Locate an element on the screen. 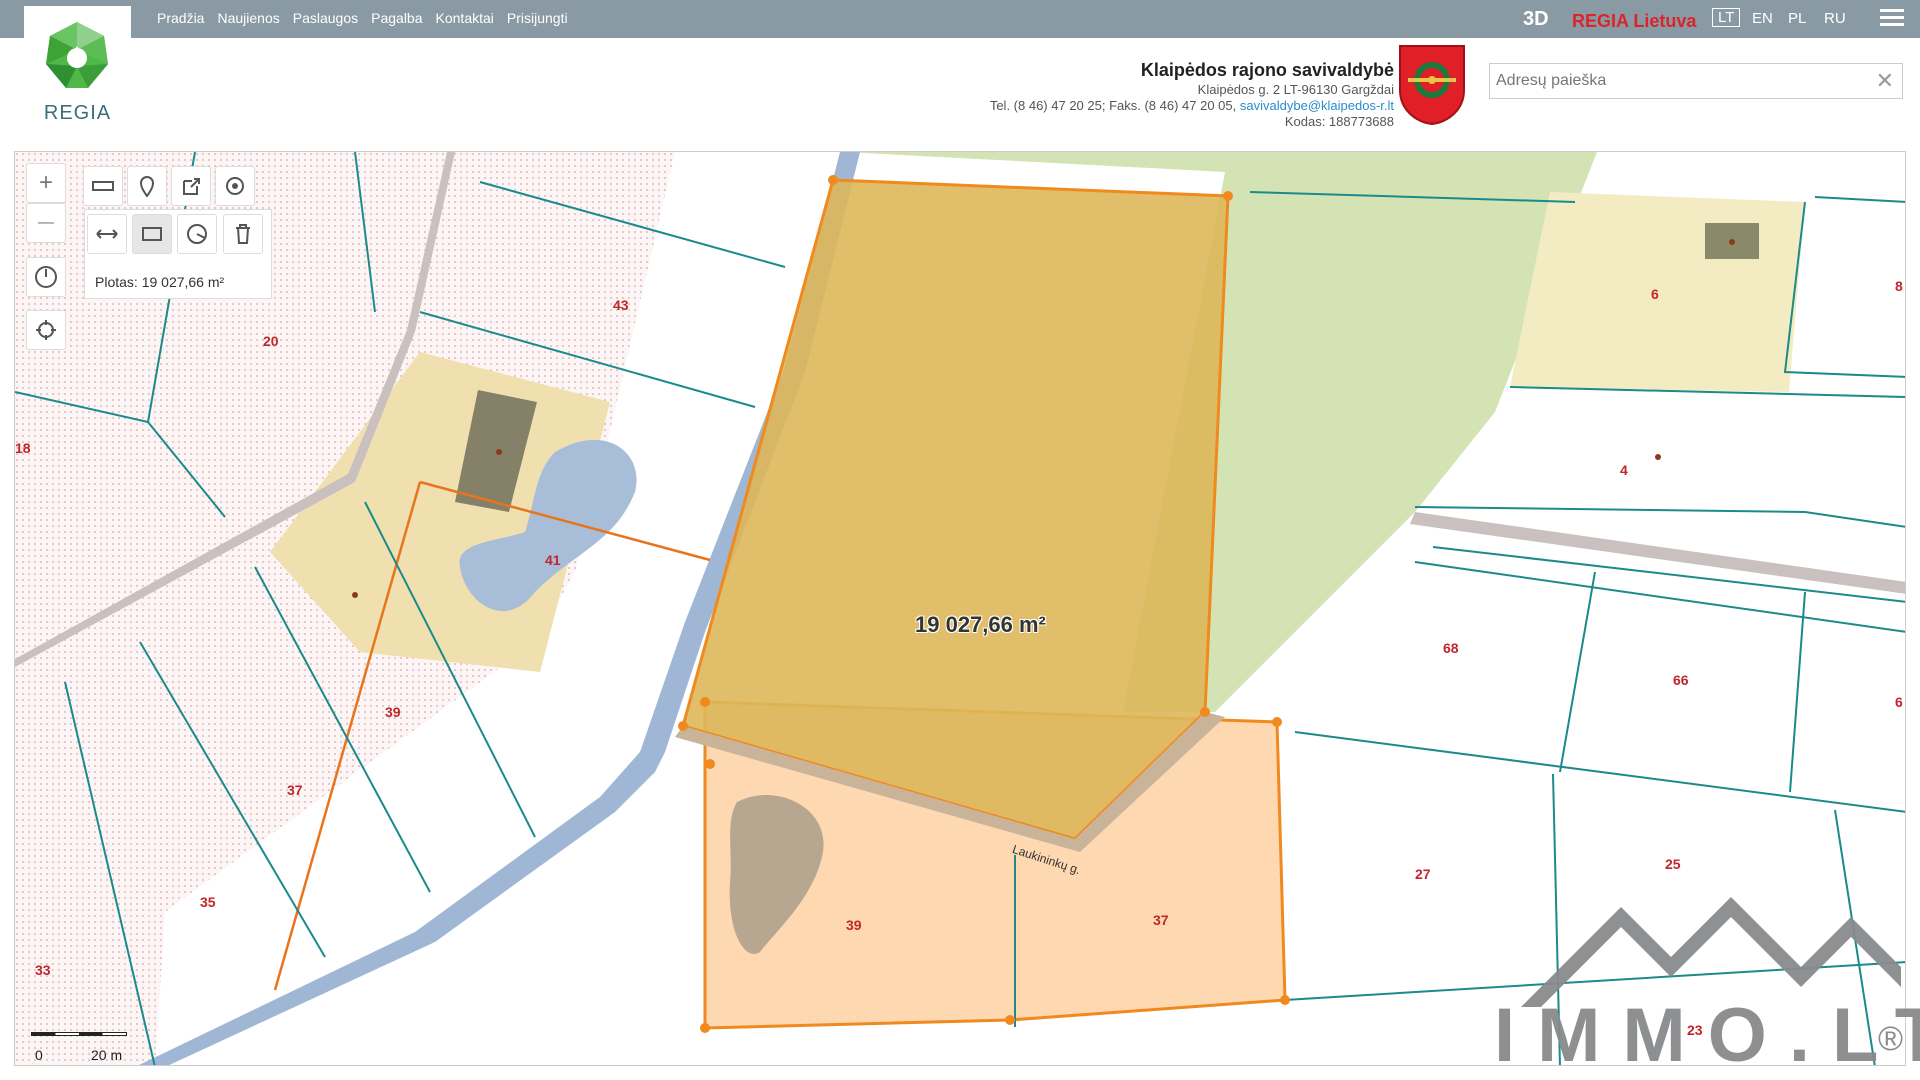 The height and width of the screenshot is (1080, 1920). parcel-label: 68 is located at coordinates (1451, 648).